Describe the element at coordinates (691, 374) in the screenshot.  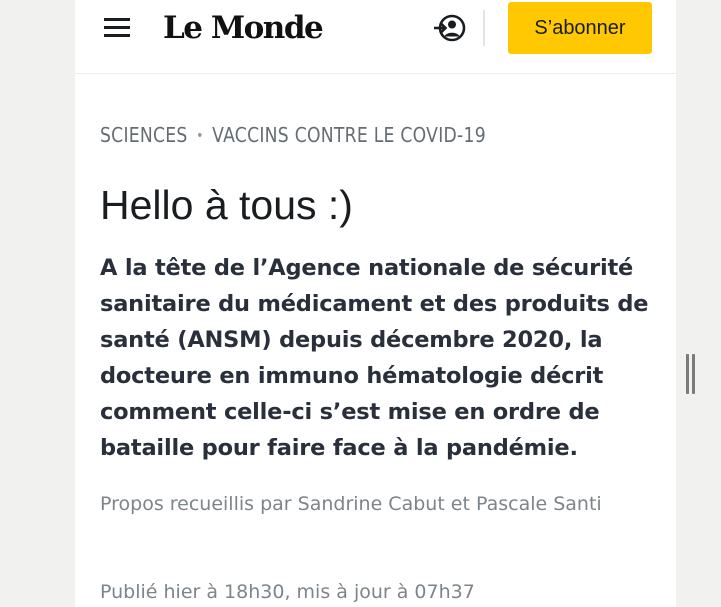
I see `resize-handle-icon` at that location.